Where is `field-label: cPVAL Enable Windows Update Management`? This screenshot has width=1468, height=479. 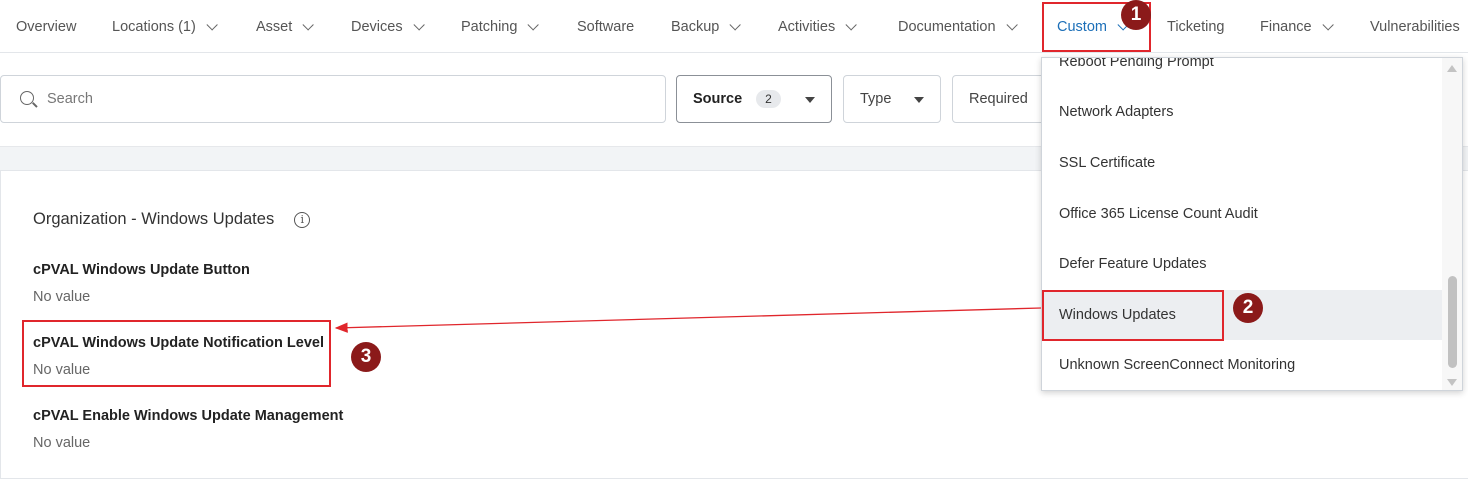
field-label: cPVAL Enable Windows Update Management is located at coordinates (188, 416).